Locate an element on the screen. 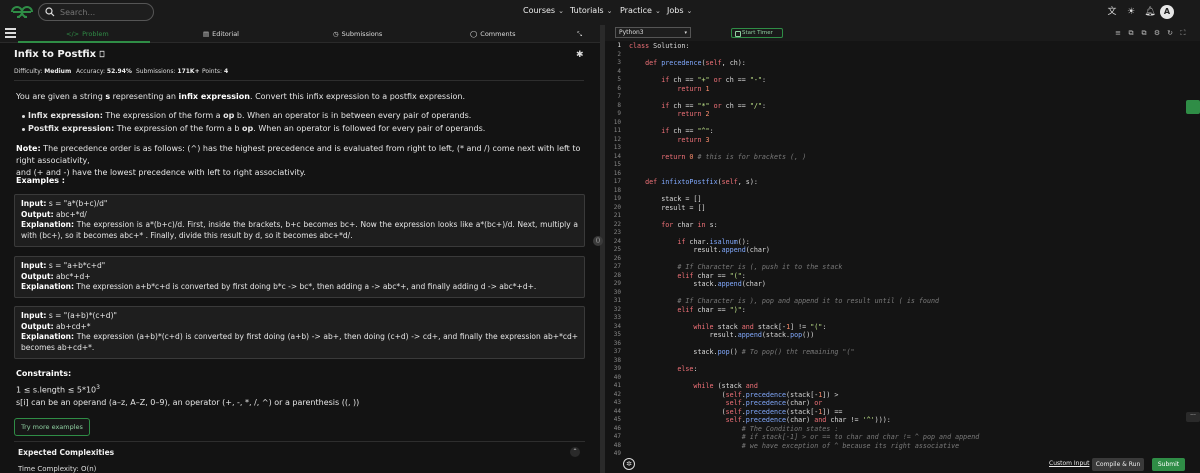  constraints-heading: Constraints: is located at coordinates (44, 373).